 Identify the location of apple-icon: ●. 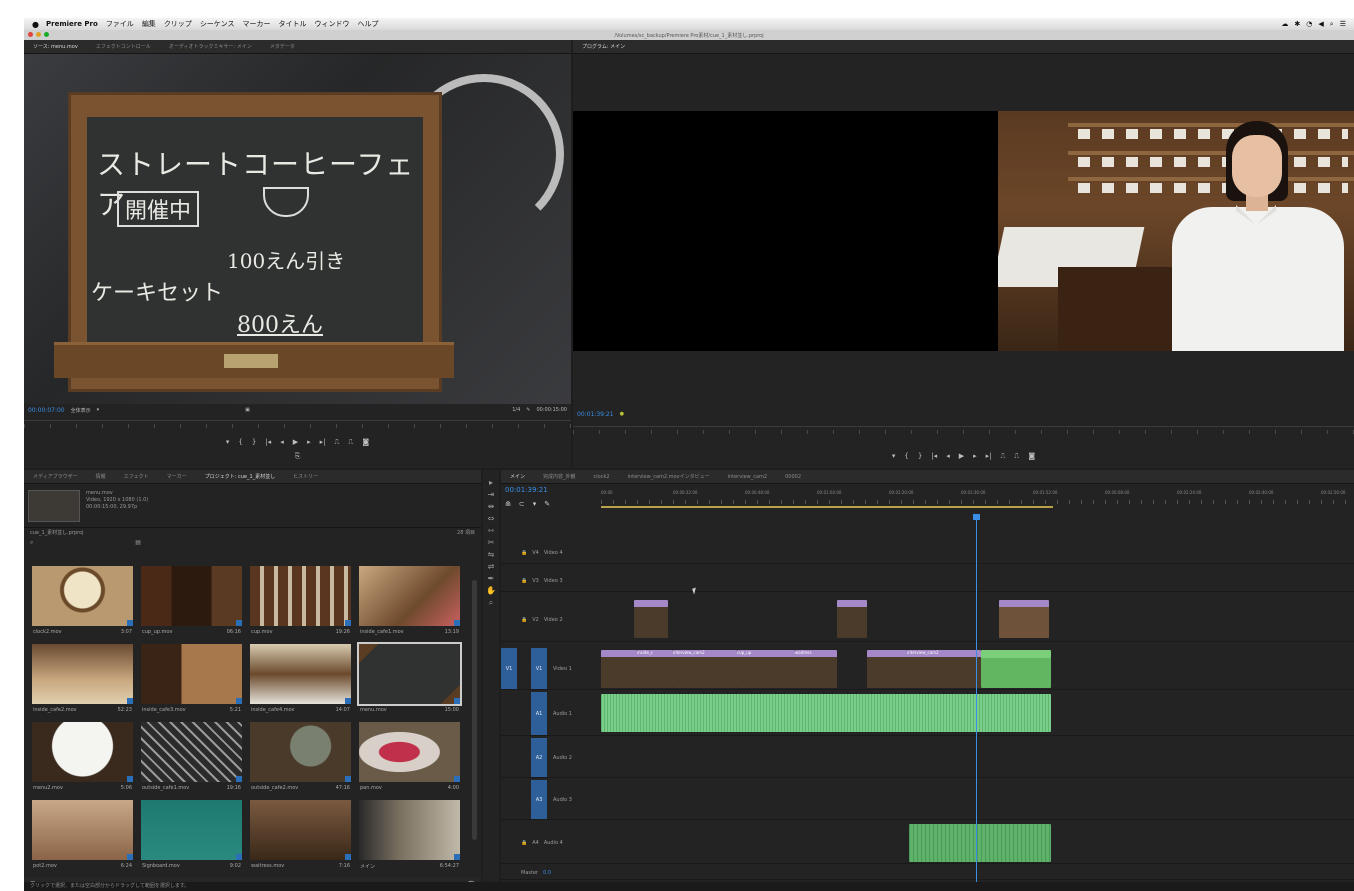
(37, 24).